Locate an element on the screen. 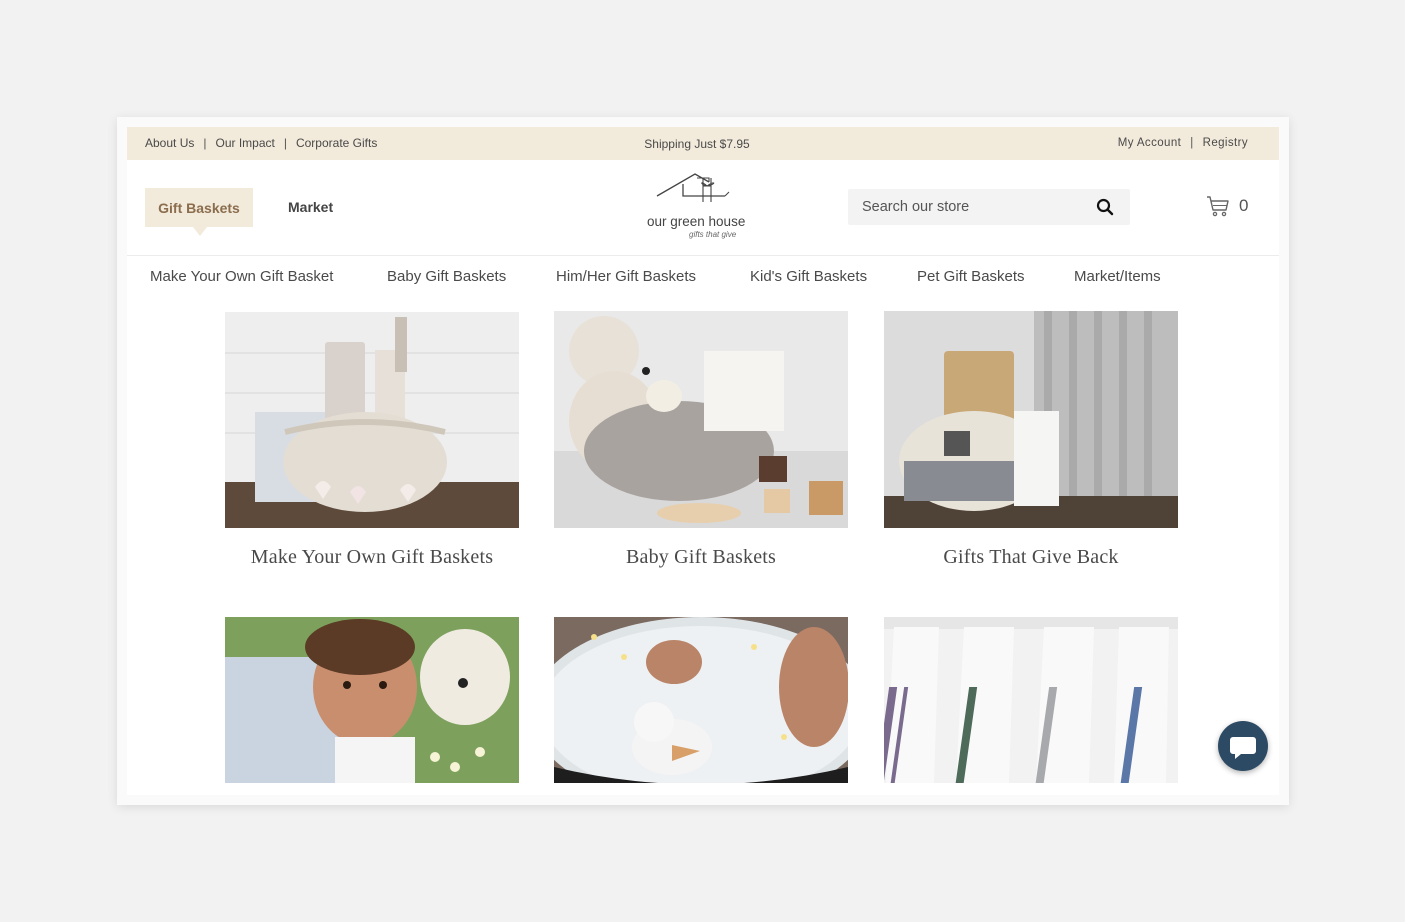  search-input is located at coordinates (972, 207).